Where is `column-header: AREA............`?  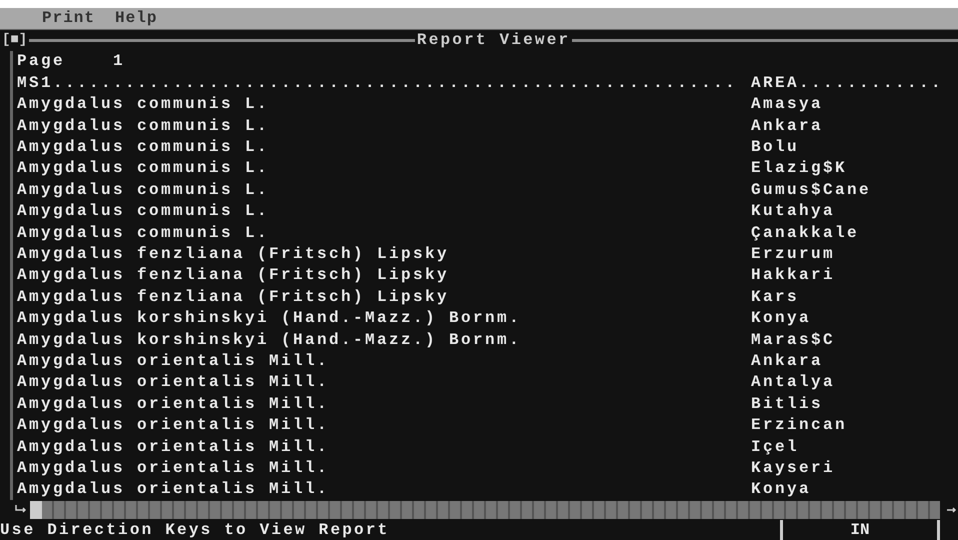
column-header: AREA............ is located at coordinates (847, 83).